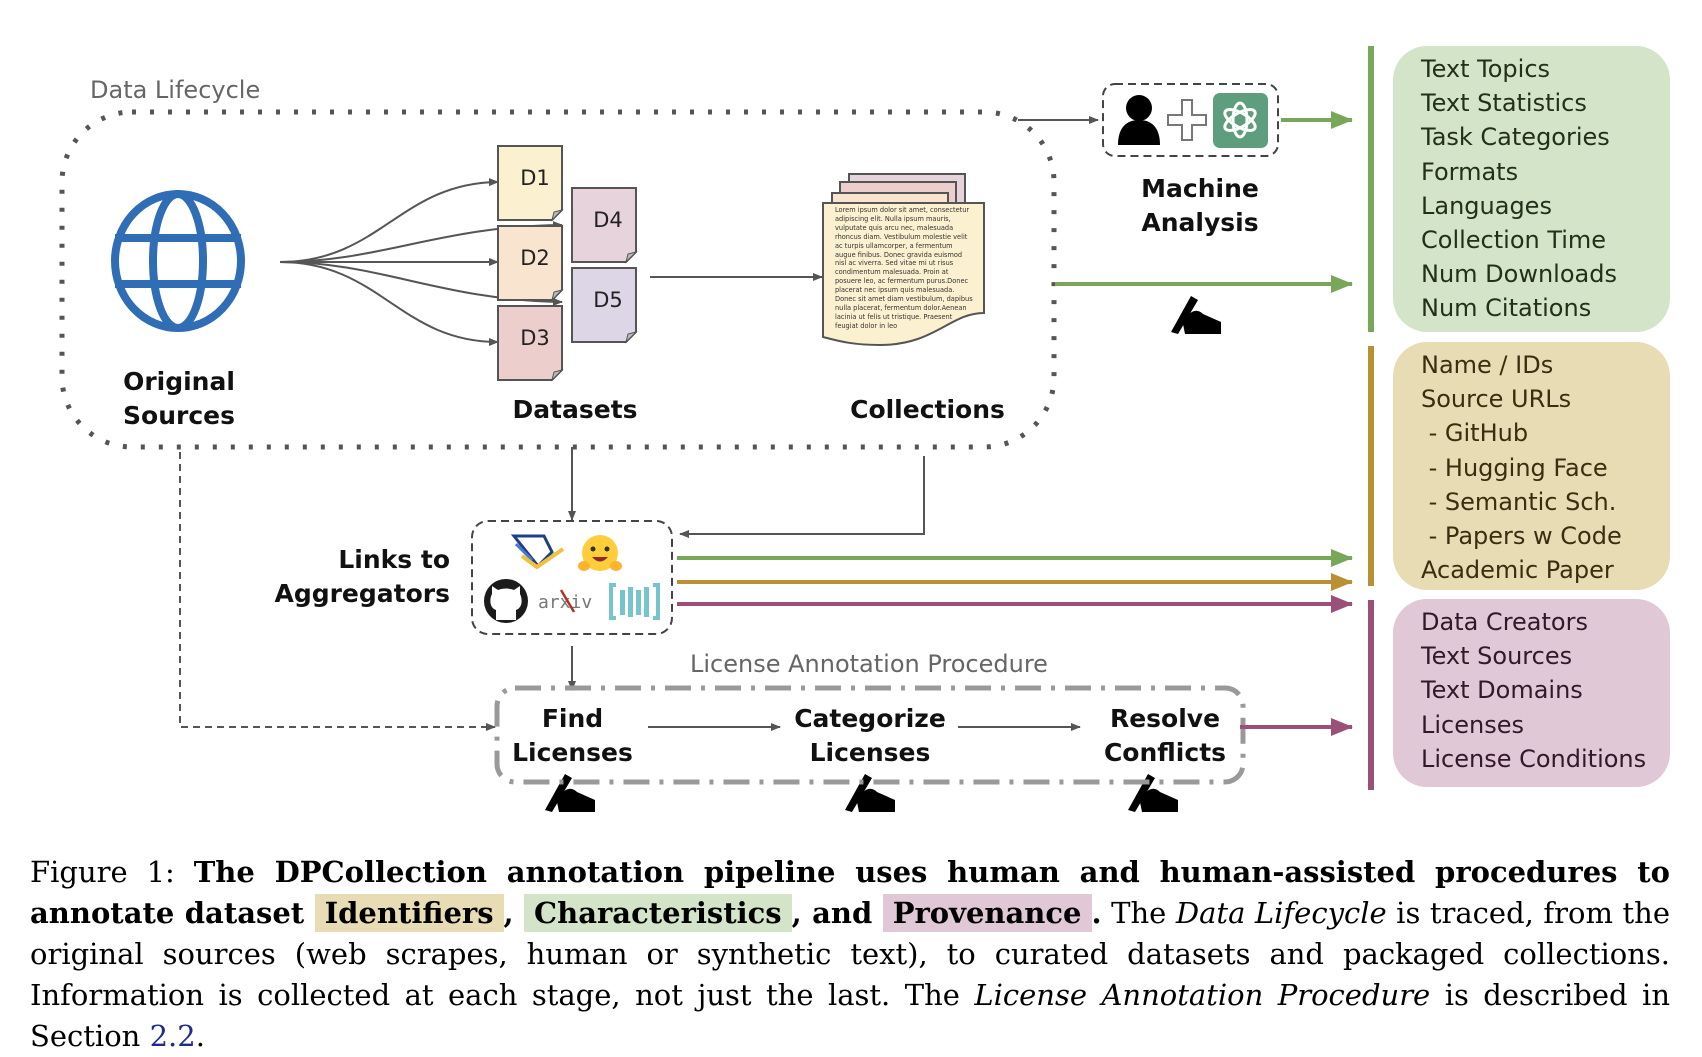  Describe the element at coordinates (394, 559) in the screenshot. I see `aggregators-line1: Links to` at that location.